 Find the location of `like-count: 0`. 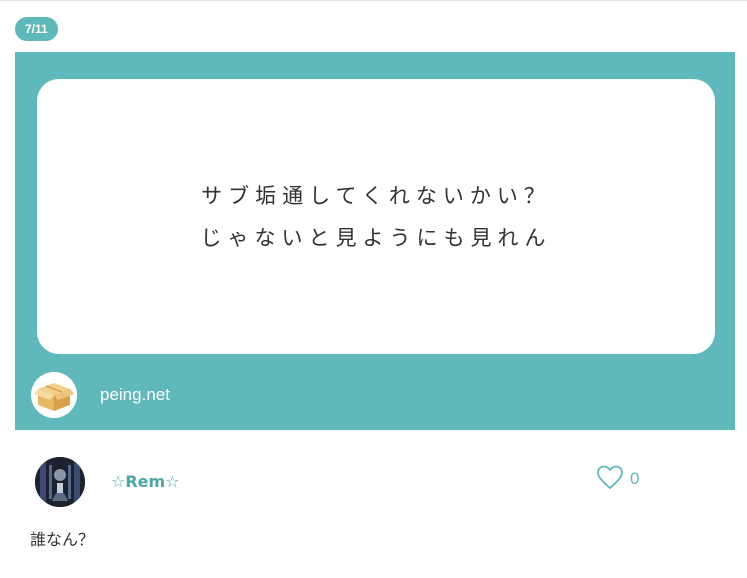

like-count: 0 is located at coordinates (635, 478).